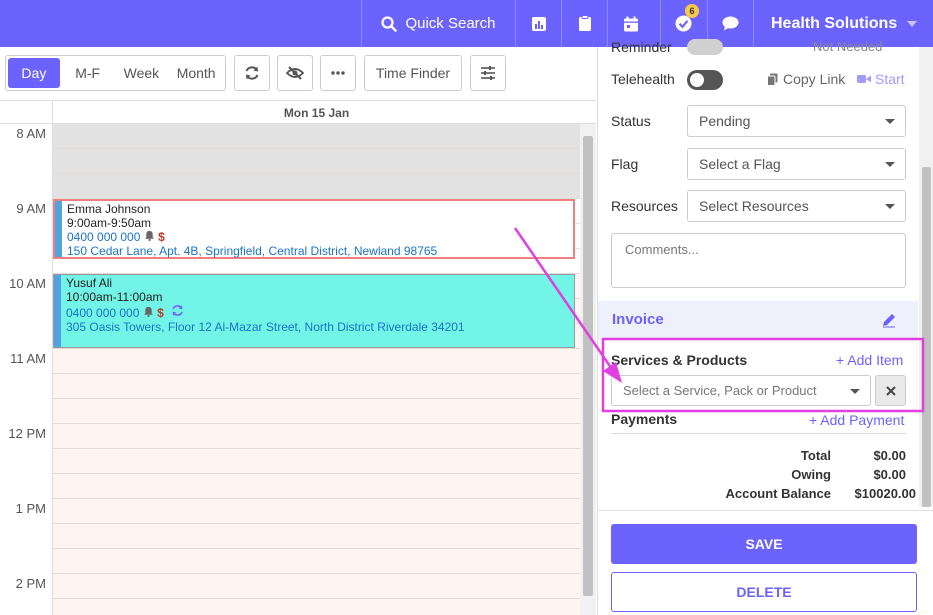  I want to click on search-icon, so click(389, 23).